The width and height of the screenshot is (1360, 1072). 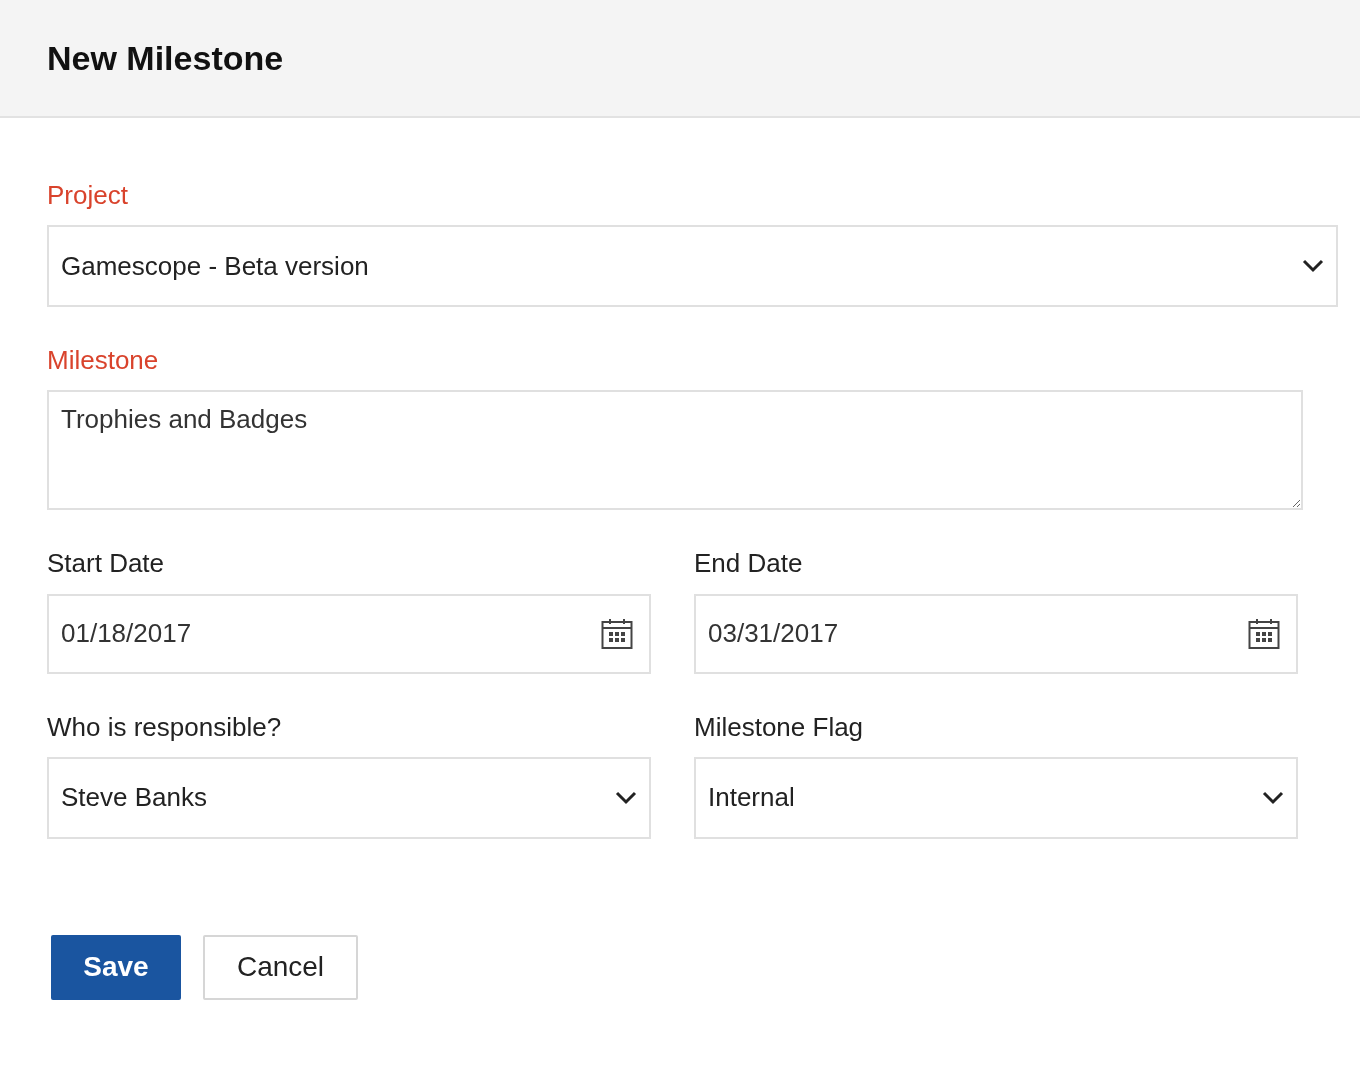 I want to click on field-label: Milestone, so click(x=103, y=361).